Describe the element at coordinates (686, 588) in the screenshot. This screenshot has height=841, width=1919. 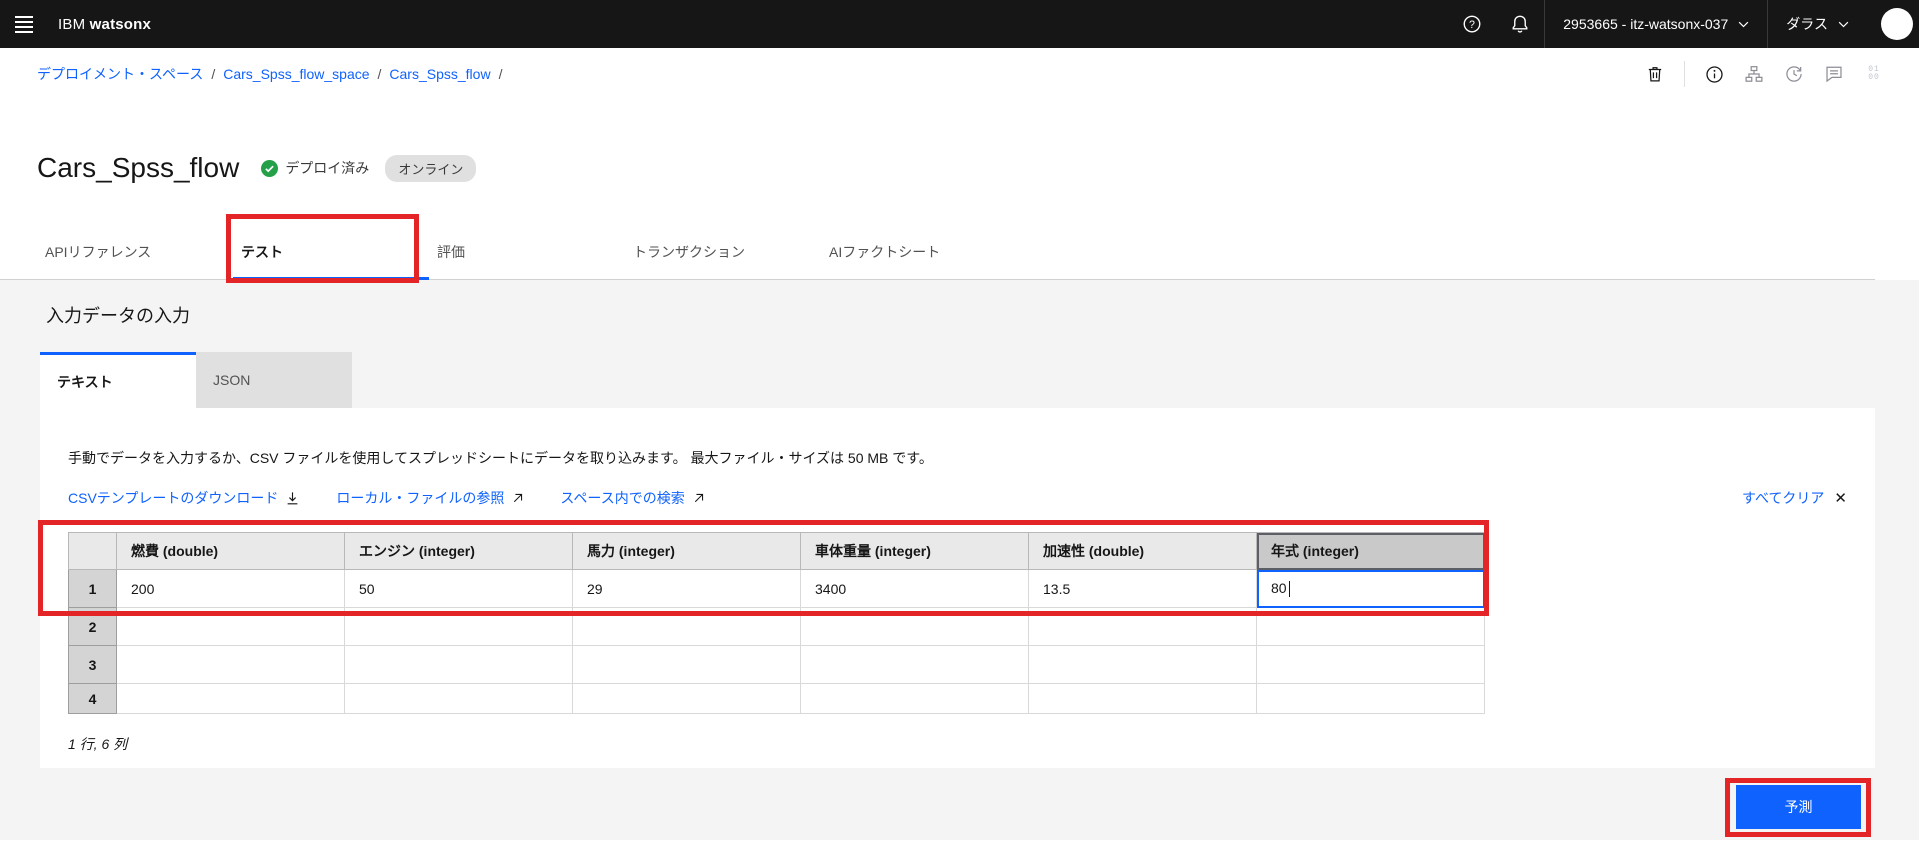
I see `grid-cell: 29` at that location.